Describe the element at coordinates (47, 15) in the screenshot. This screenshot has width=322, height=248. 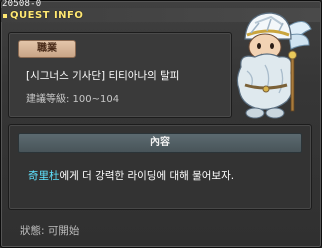
I see `window-title: QUEST INFO` at that location.